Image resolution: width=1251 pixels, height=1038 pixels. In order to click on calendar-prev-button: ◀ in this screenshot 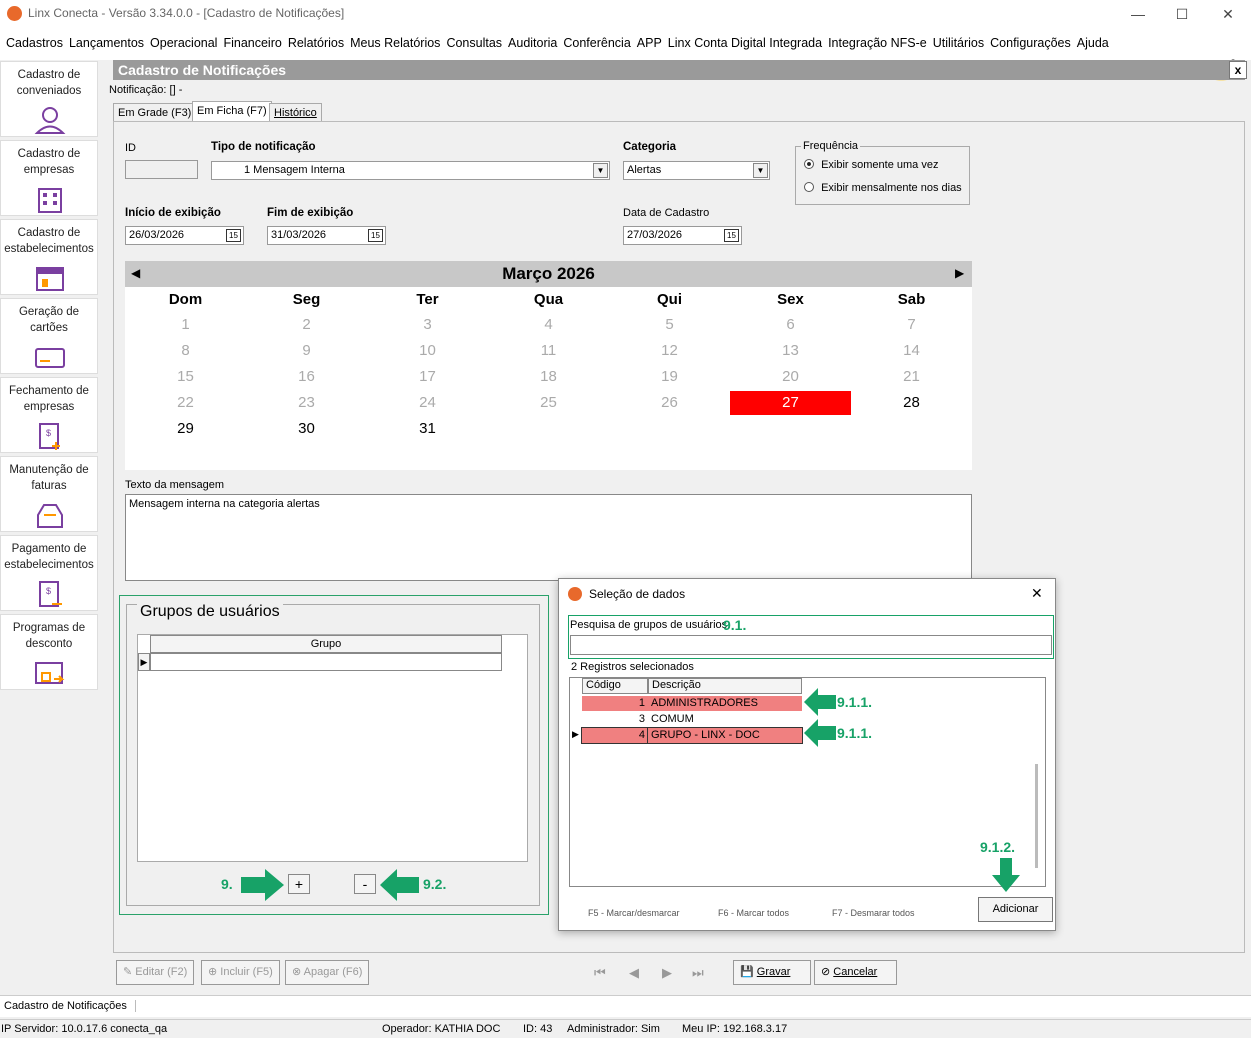, I will do `click(135, 273)`.